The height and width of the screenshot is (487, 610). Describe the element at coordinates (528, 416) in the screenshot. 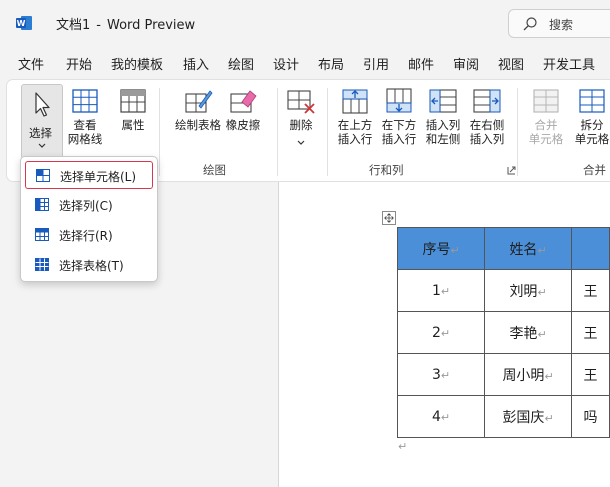

I see `table-cell: 彭国庆↵` at that location.